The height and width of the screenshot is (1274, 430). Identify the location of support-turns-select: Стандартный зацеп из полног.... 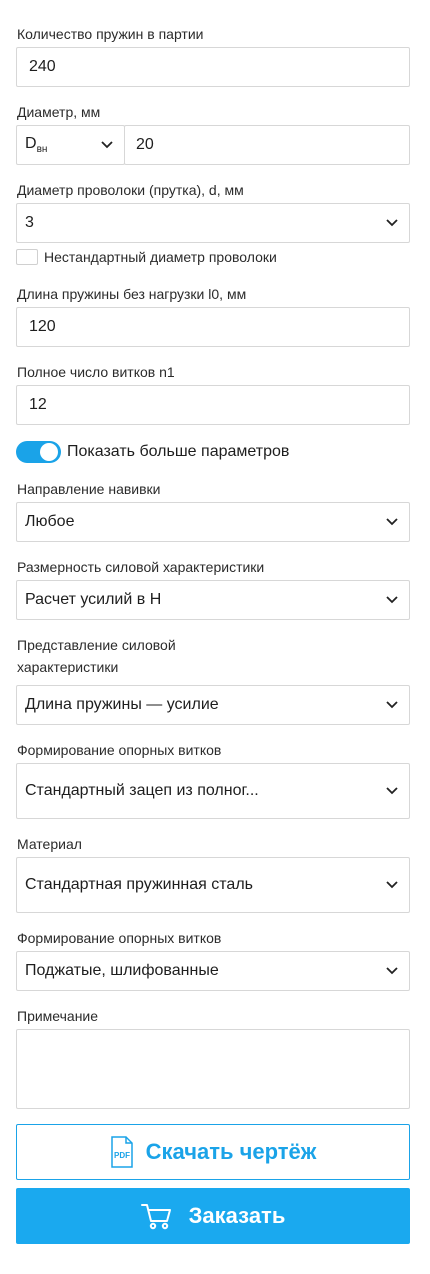
(213, 791).